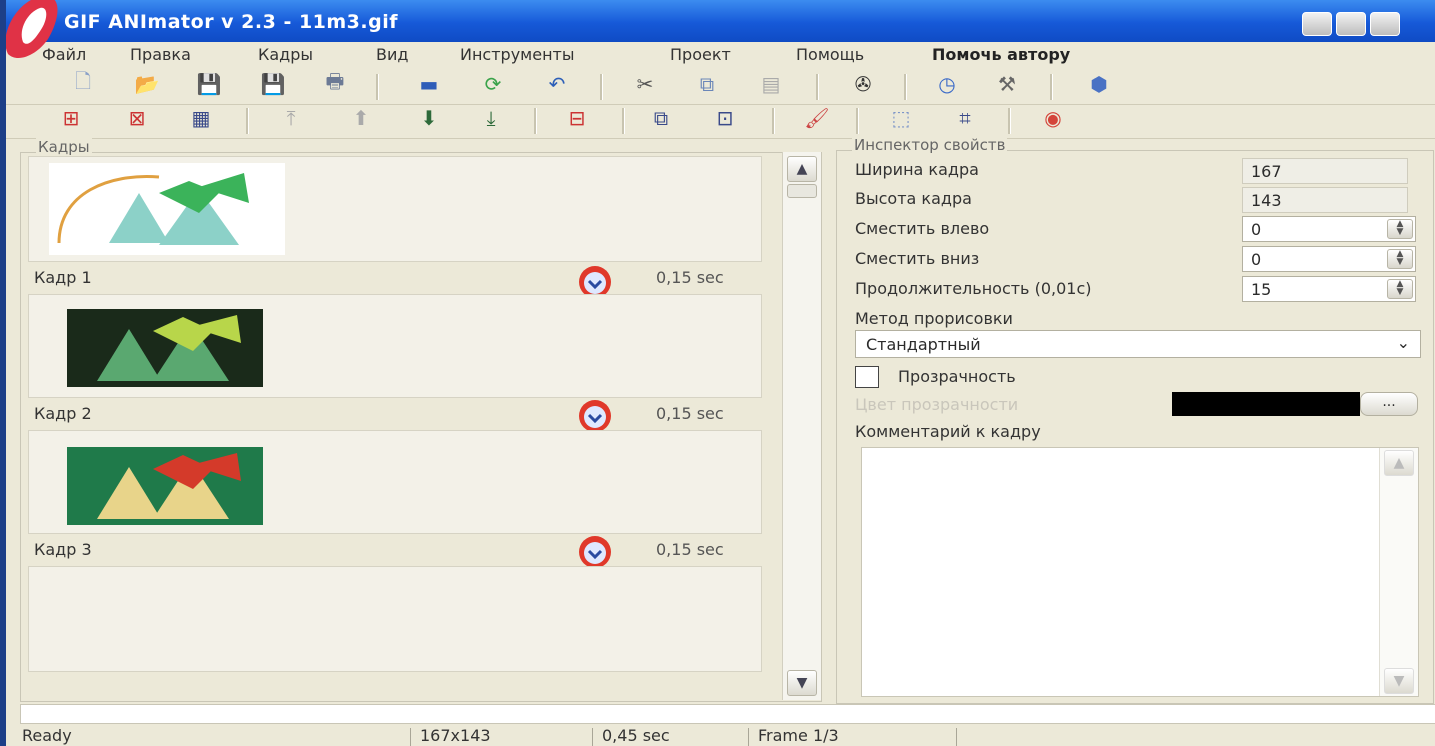 This screenshot has width=1435, height=746. Describe the element at coordinates (830, 54) in the screenshot. I see `menu-help: Помощь` at that location.